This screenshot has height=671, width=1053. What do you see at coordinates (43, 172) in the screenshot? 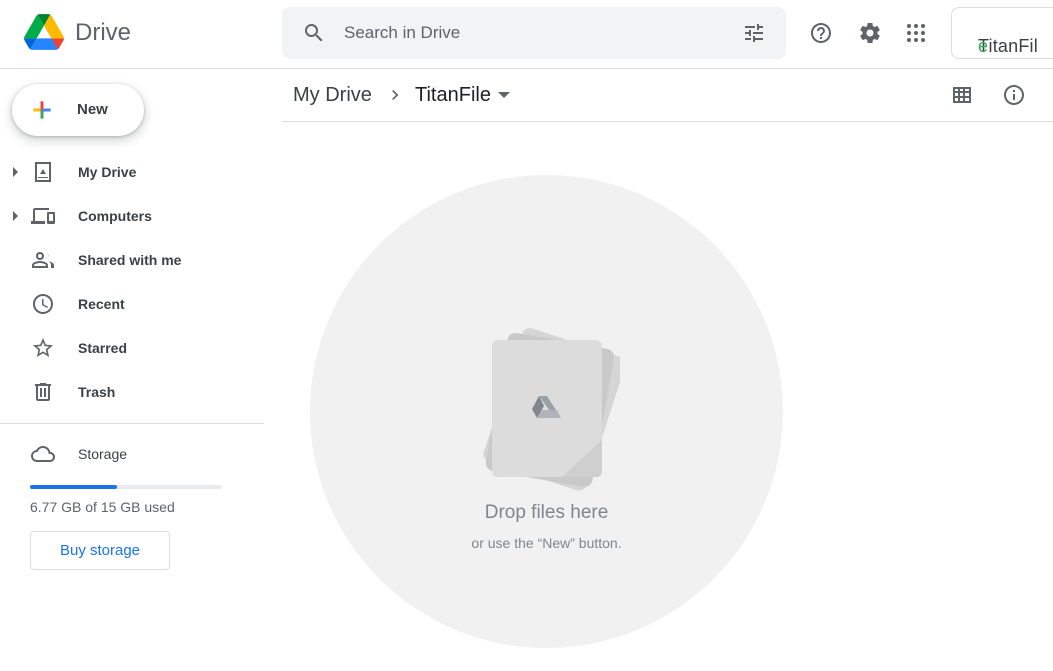
I see `my-drive-icon` at bounding box center [43, 172].